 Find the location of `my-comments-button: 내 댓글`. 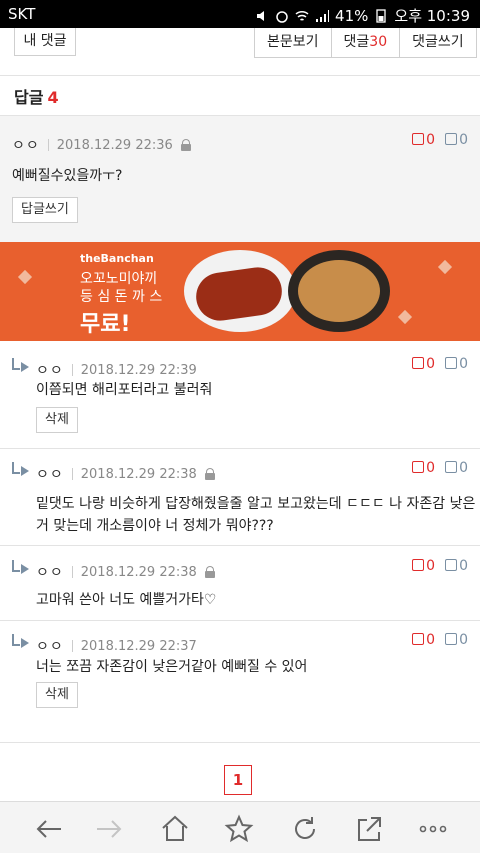

my-comments-button: 내 댓글 is located at coordinates (45, 42).